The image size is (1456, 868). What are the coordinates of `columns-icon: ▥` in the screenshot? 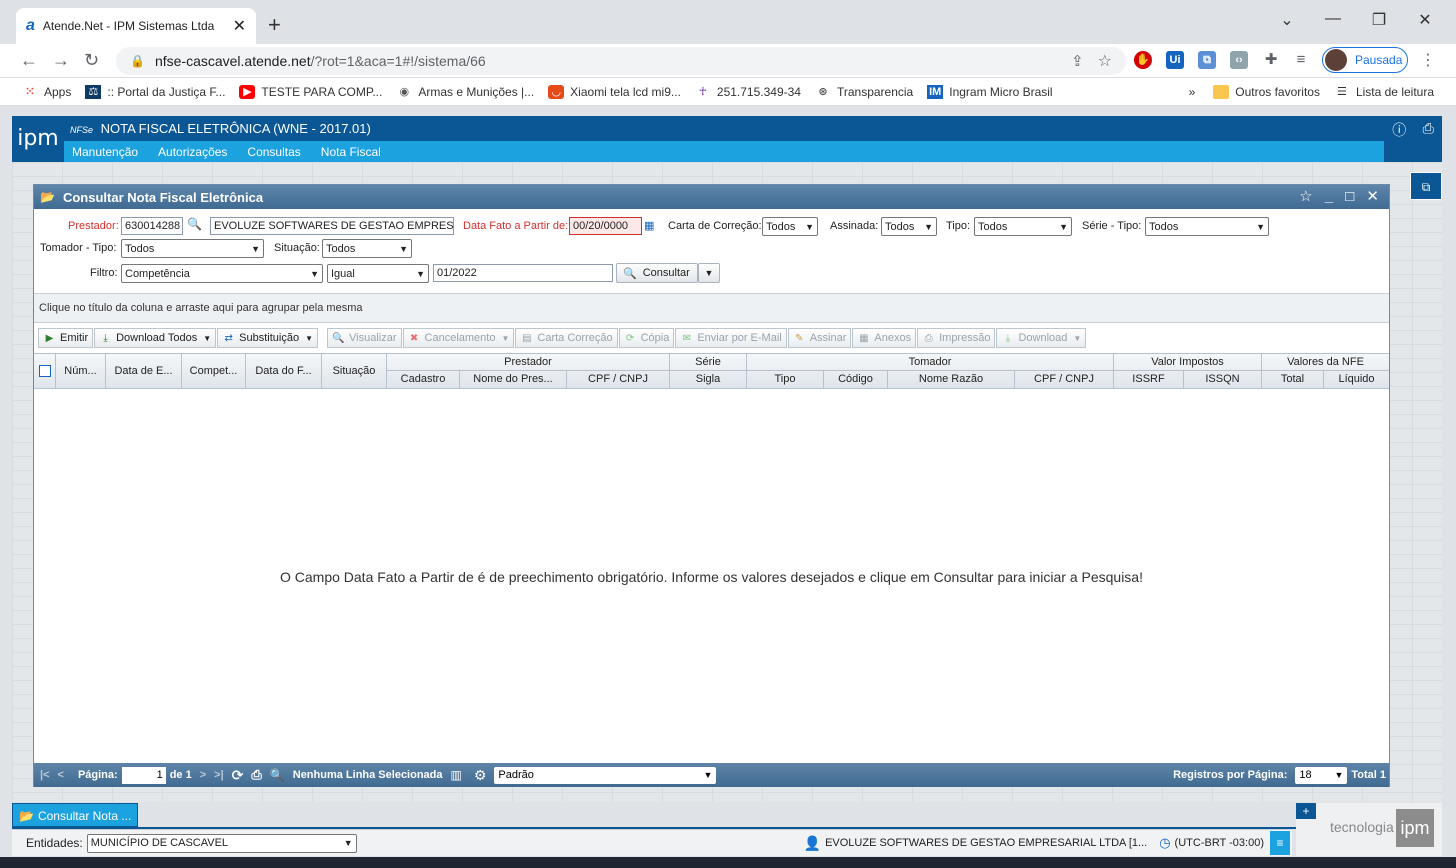 It's located at (456, 775).